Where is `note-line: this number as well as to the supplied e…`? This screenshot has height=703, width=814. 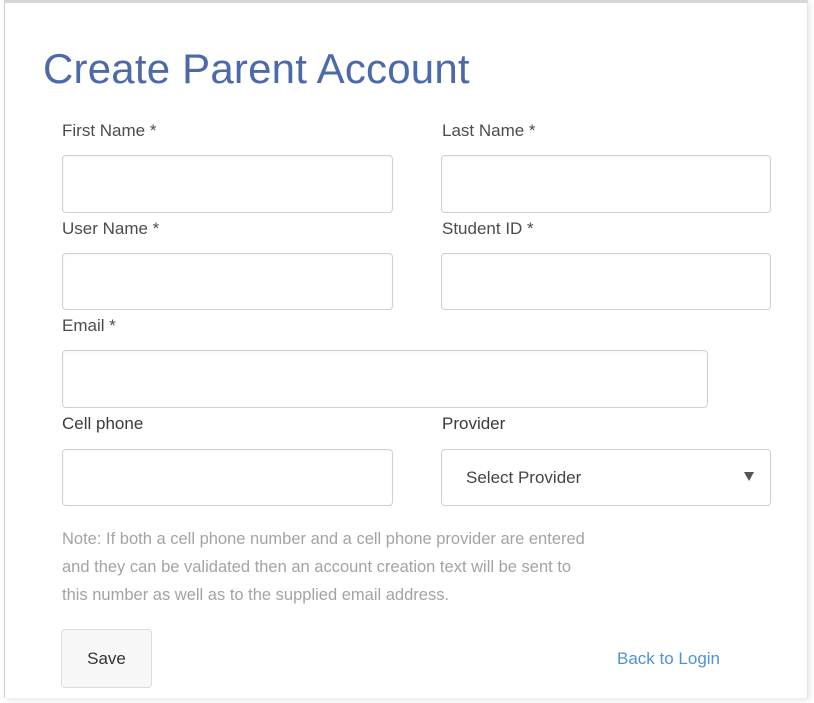 note-line: this number as well as to the supplied e… is located at coordinates (256, 595).